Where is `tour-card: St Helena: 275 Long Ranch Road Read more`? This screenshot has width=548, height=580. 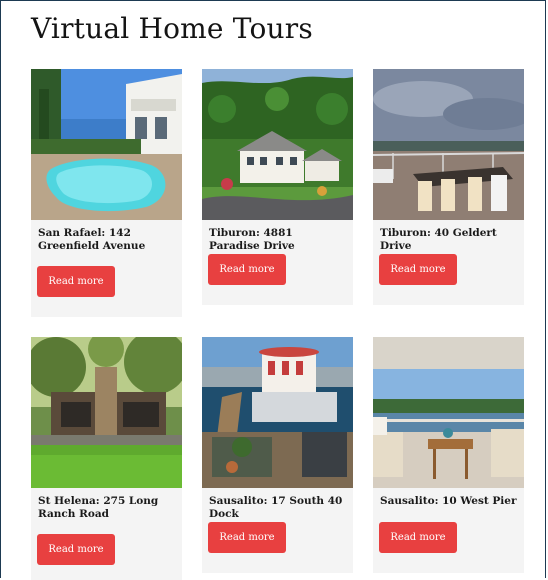
tour-card: St Helena: 275 Long Ranch Road Read more is located at coordinates (106, 458).